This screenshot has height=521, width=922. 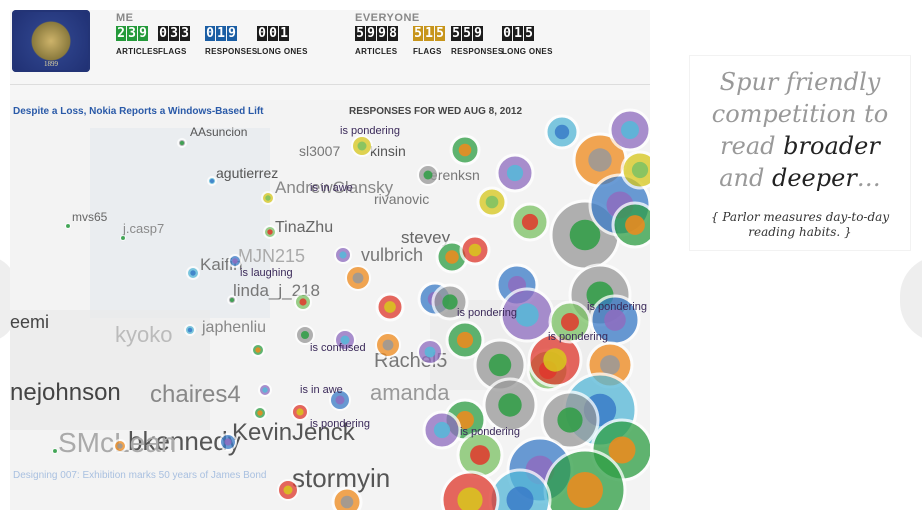 I want to click on username-label: kyoko, so click(x=143, y=334).